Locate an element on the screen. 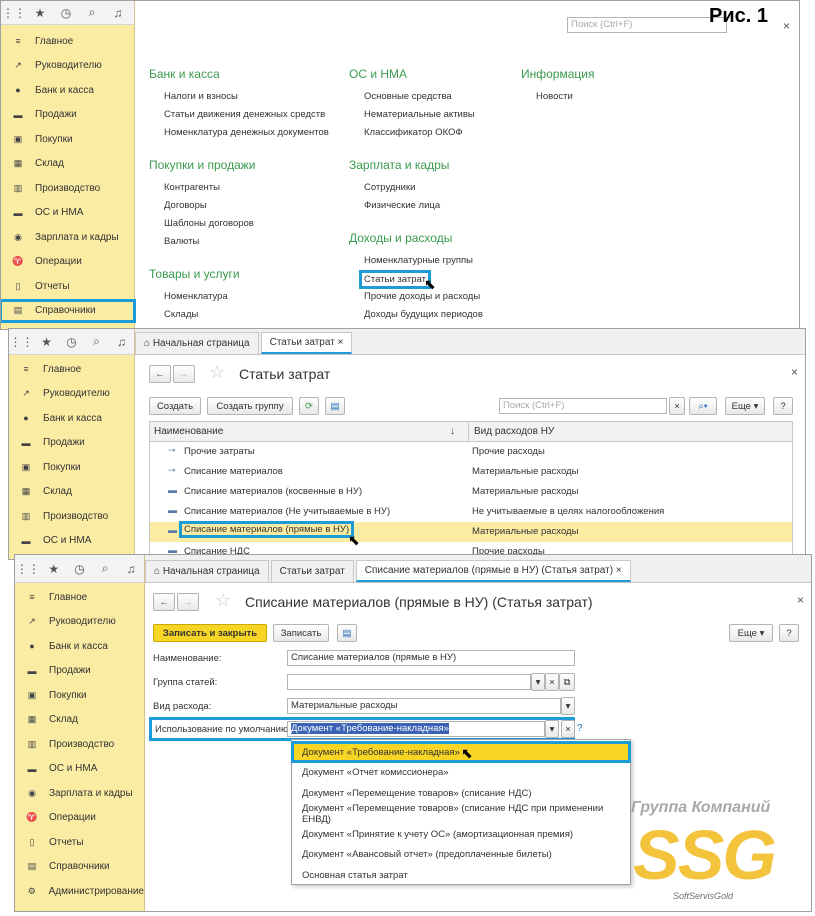 Image resolution: width=815 pixels, height=916 pixels. column-header-kind: Вид расходов НУ is located at coordinates (514, 431).